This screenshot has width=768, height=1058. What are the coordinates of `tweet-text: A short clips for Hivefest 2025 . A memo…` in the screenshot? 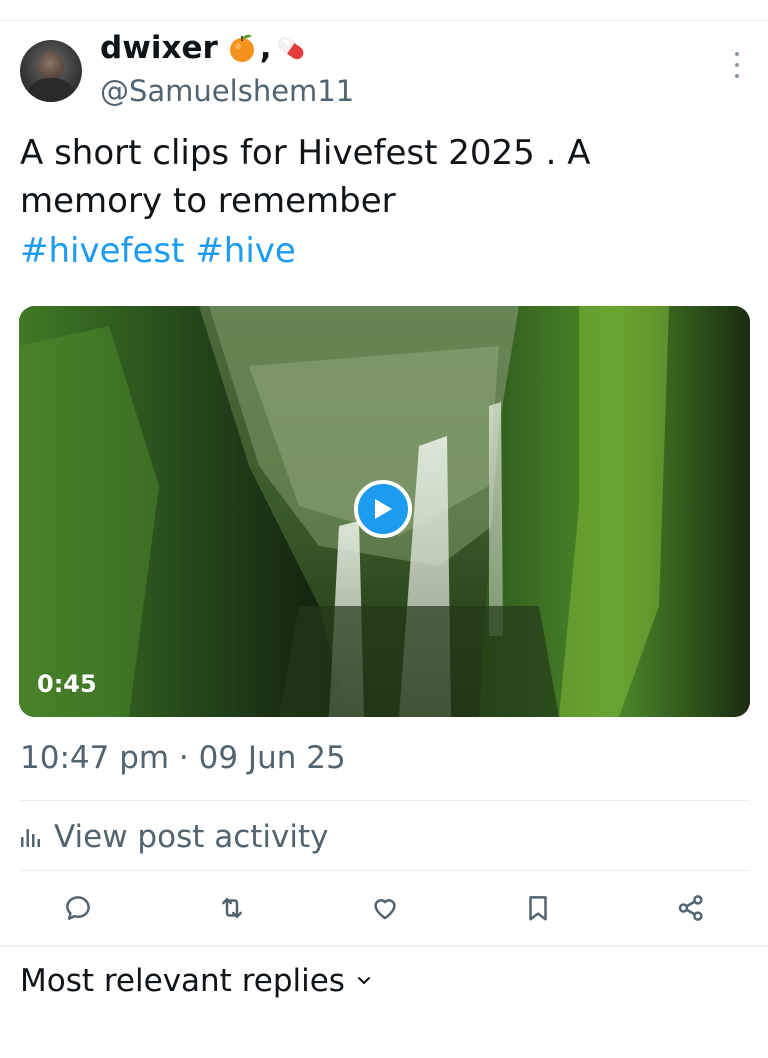 It's located at (305, 177).